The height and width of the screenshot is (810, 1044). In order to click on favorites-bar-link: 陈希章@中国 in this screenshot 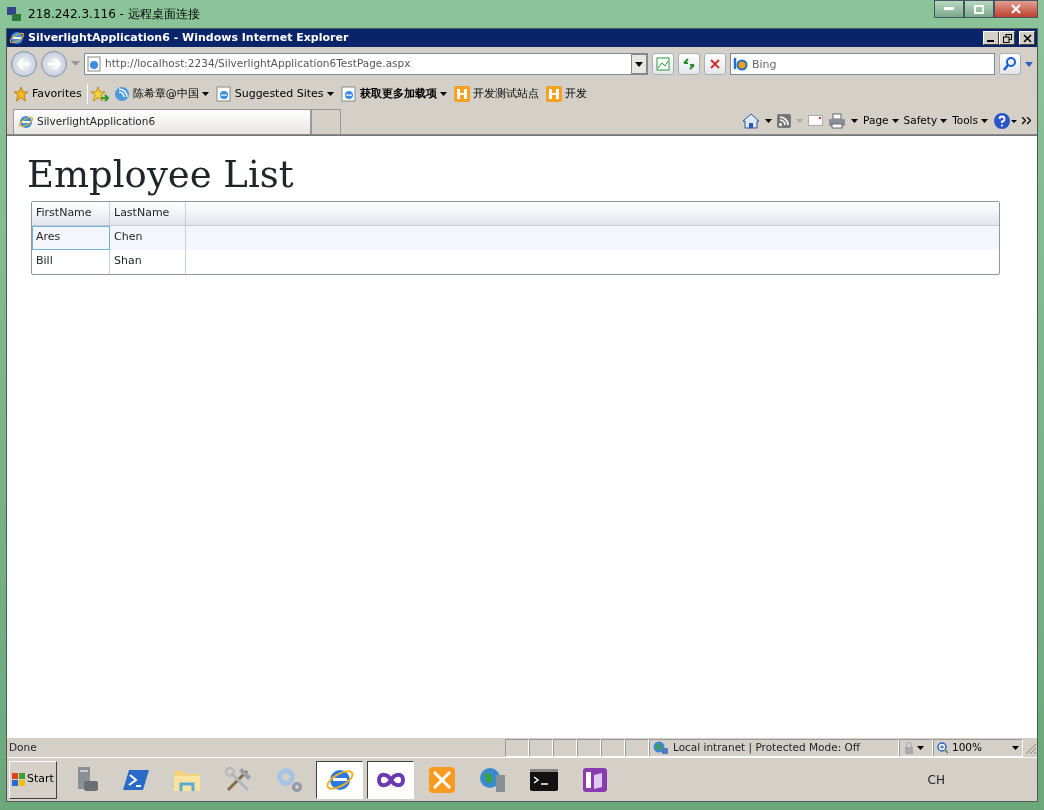, I will do `click(161, 94)`.